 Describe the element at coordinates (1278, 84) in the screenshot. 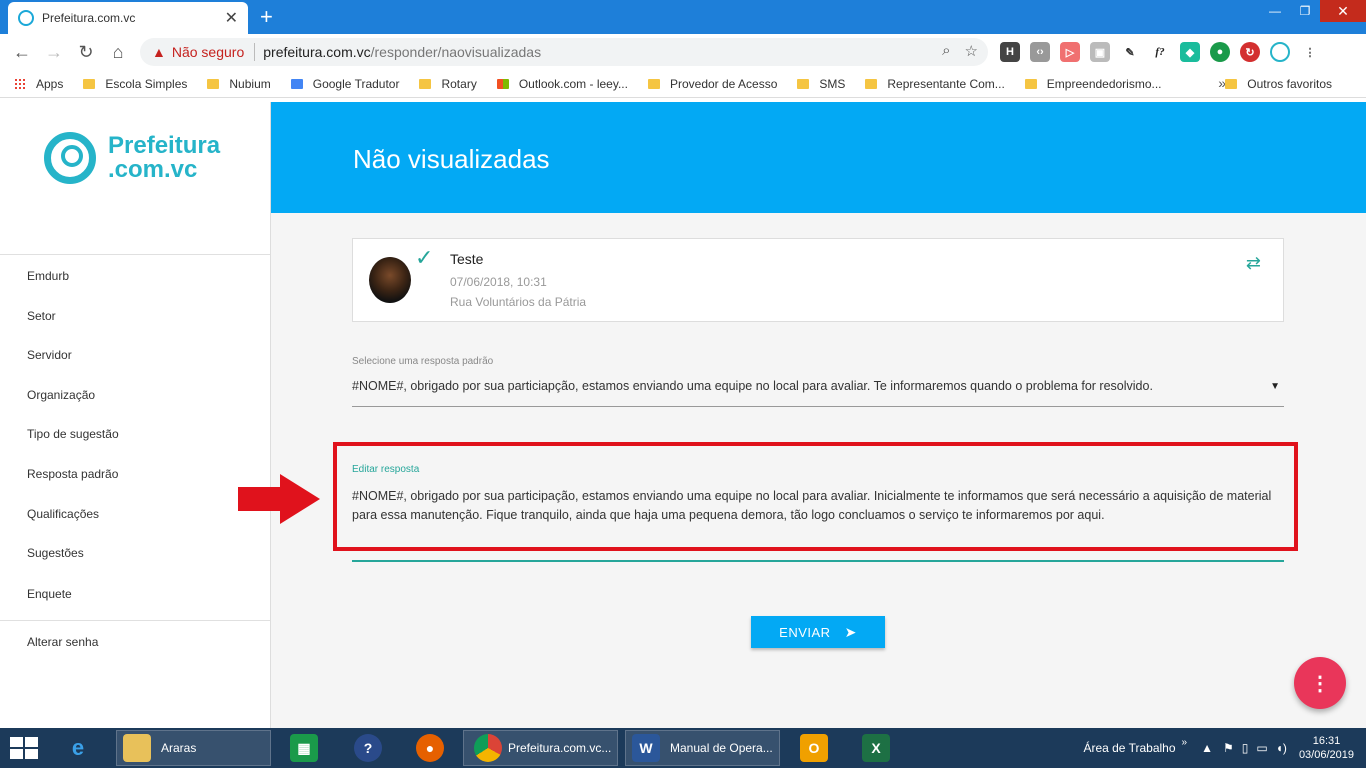

I see `other-bookmarks: Outros favoritos` at that location.